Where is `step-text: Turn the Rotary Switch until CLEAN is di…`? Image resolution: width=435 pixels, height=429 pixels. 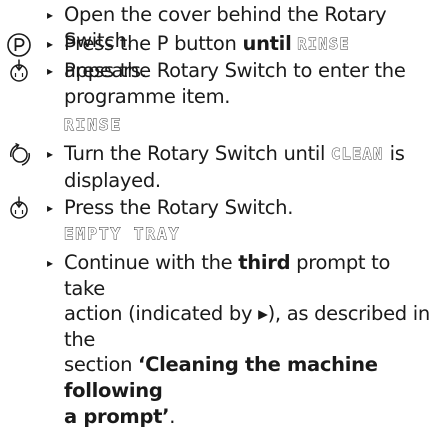
step-text: Turn the Rotary Switch until CLEAN is di… is located at coordinates (234, 167).